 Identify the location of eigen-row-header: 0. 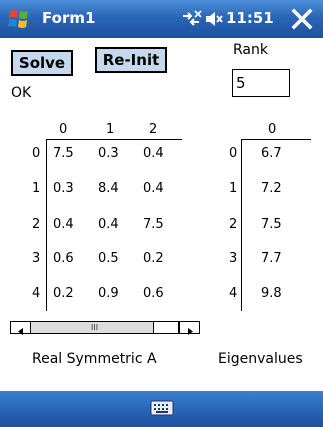
(233, 153).